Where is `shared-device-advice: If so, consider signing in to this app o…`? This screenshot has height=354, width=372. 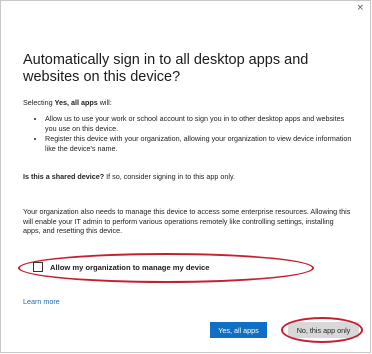
shared-device-advice: If so, consider signing in to this app o… is located at coordinates (170, 176).